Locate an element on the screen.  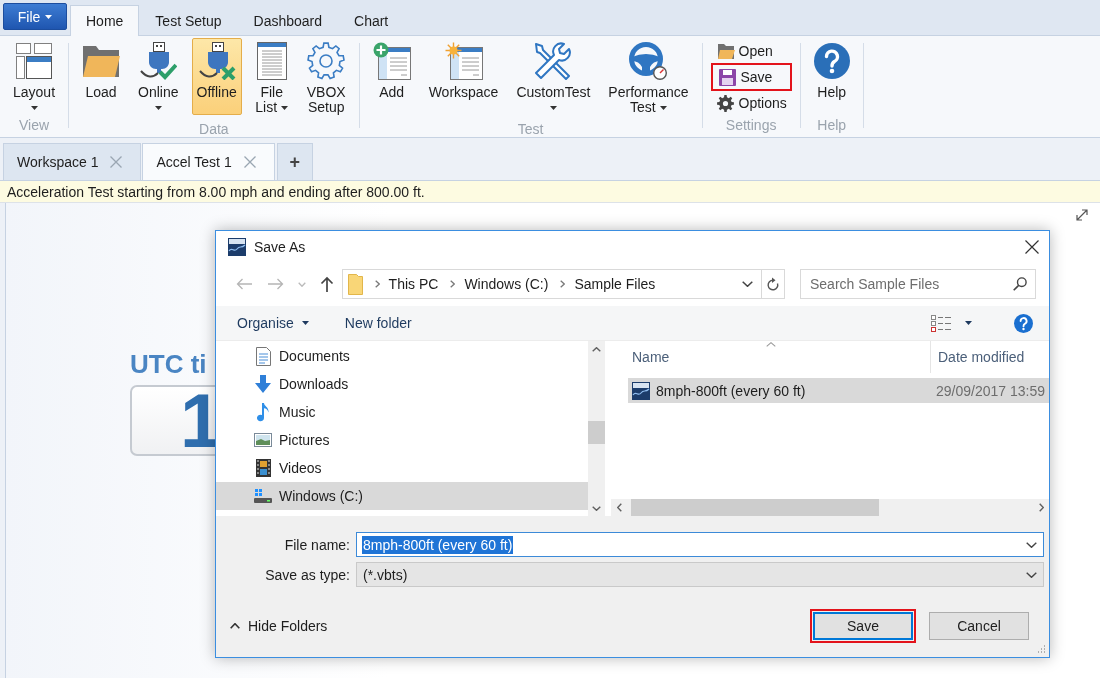
ribbon-tab: Home is located at coordinates (105, 20).